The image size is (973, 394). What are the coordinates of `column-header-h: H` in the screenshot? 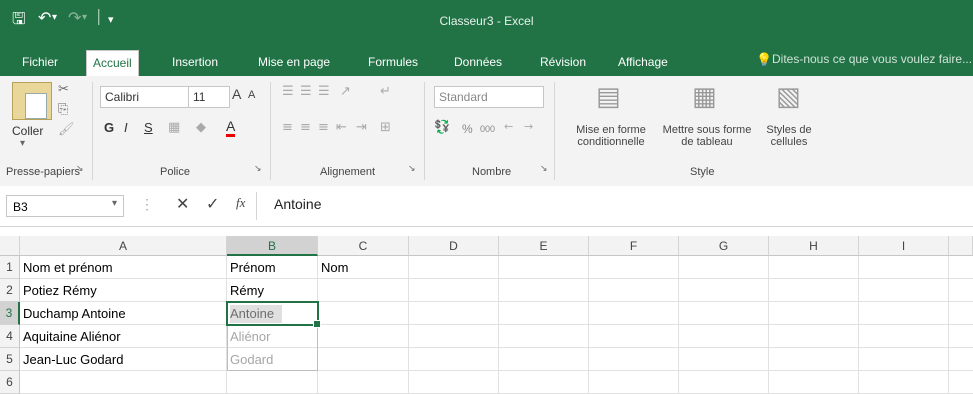 It's located at (814, 246).